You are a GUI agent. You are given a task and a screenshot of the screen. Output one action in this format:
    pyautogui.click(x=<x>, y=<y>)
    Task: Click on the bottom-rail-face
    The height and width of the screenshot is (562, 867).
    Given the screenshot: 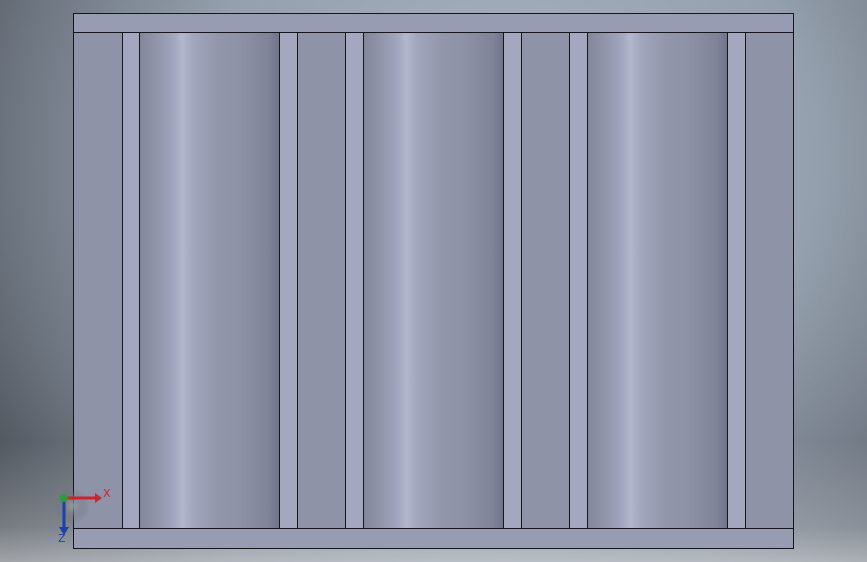 What is the action you would take?
    pyautogui.click(x=433, y=538)
    